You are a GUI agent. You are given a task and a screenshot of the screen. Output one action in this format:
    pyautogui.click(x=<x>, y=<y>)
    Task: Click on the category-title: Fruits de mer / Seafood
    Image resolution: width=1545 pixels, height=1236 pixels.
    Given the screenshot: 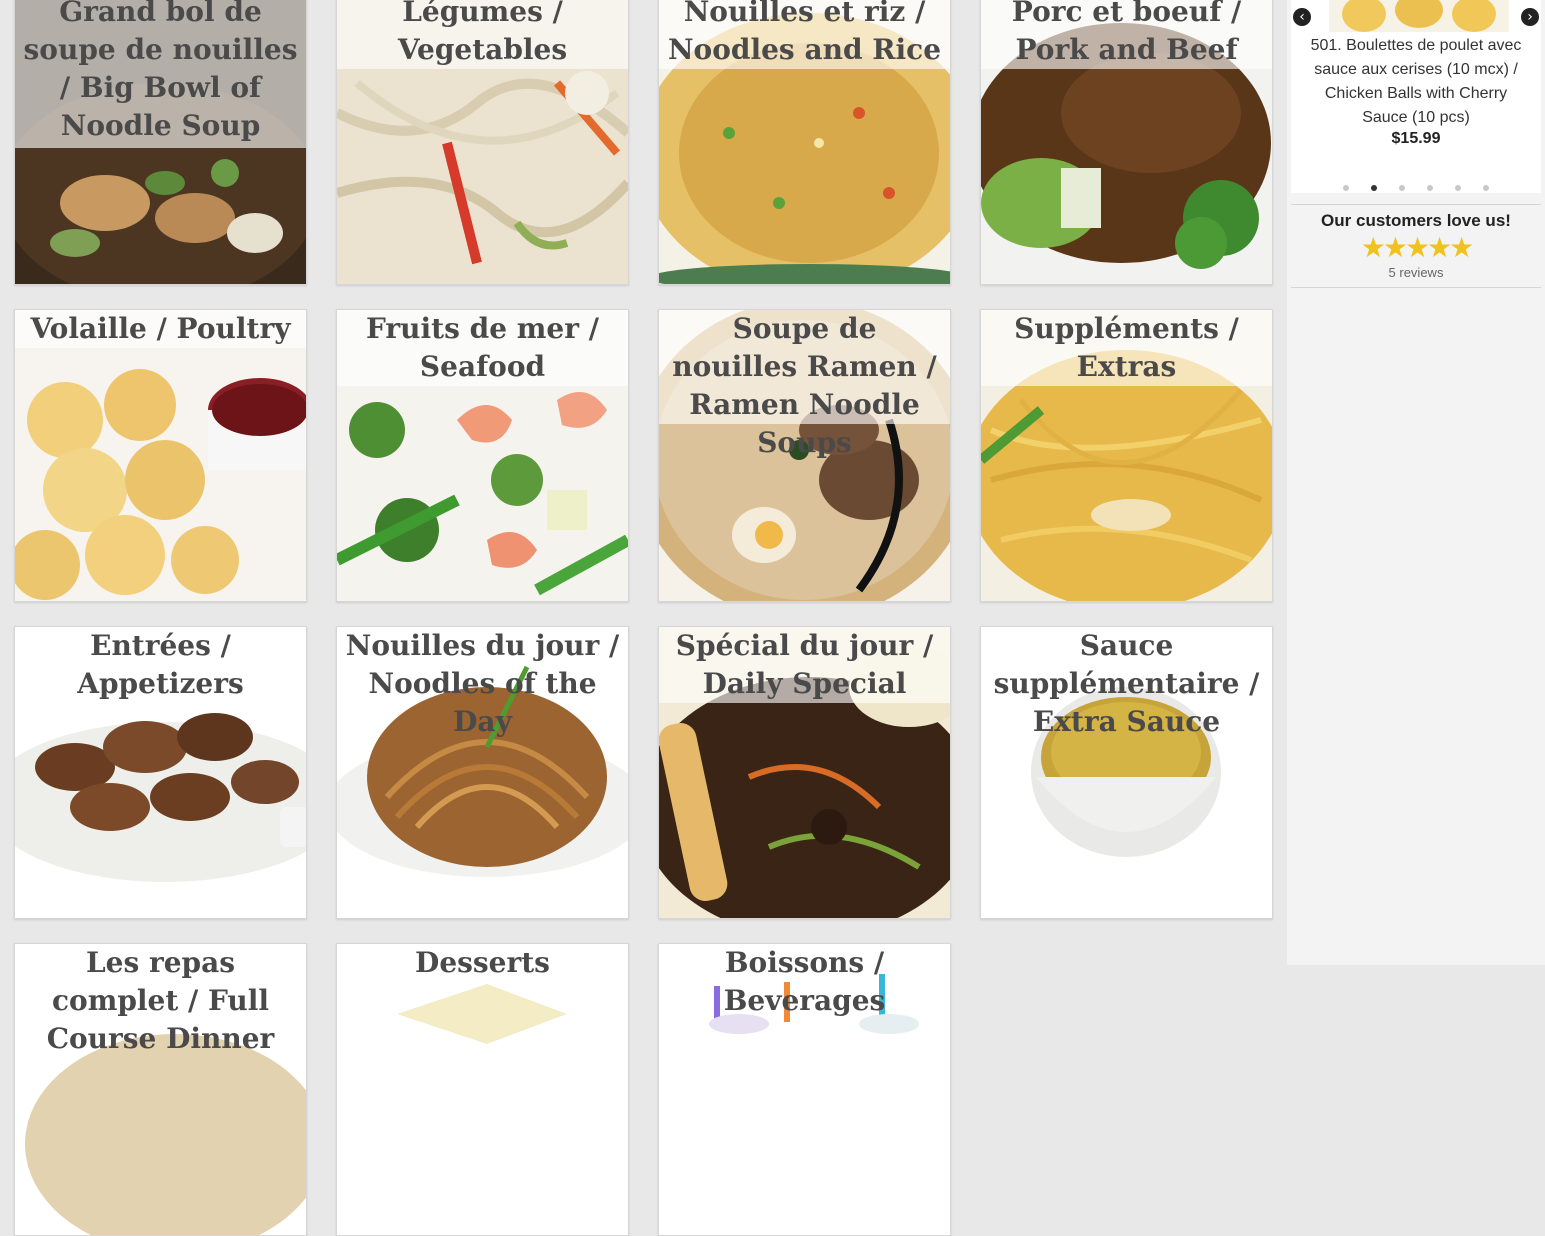 What is the action you would take?
    pyautogui.click(x=482, y=347)
    